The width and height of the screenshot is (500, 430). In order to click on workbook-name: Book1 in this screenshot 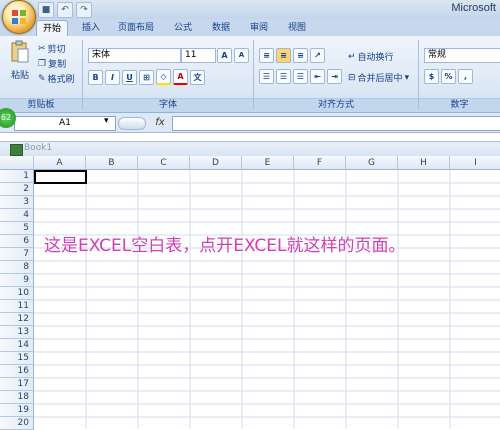, I will do `click(38, 148)`.